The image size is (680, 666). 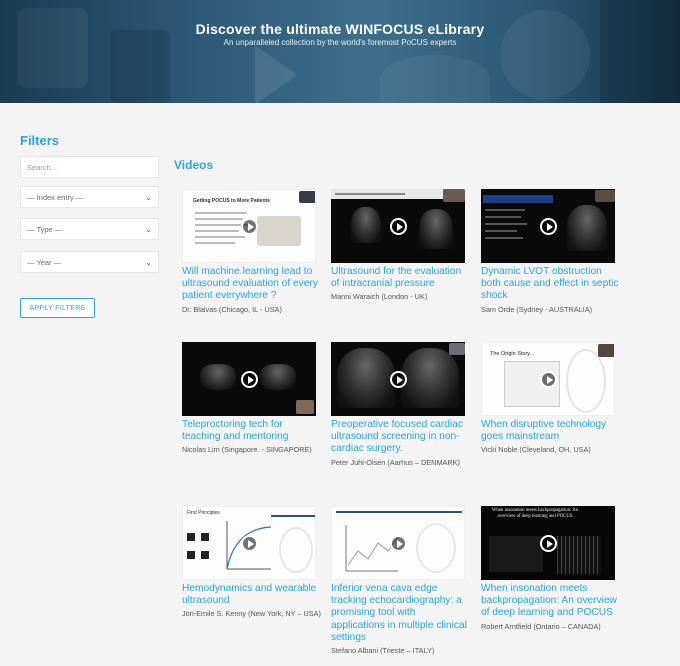 I want to click on video-author: Dr. Blaivas (Chicago, IL - USA), so click(x=232, y=309).